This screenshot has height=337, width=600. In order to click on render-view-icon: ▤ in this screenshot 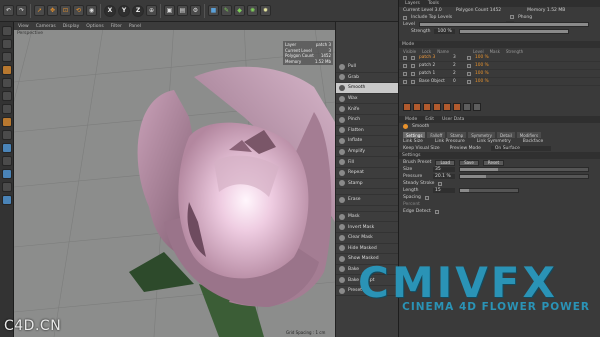, I will do `click(182, 10)`.